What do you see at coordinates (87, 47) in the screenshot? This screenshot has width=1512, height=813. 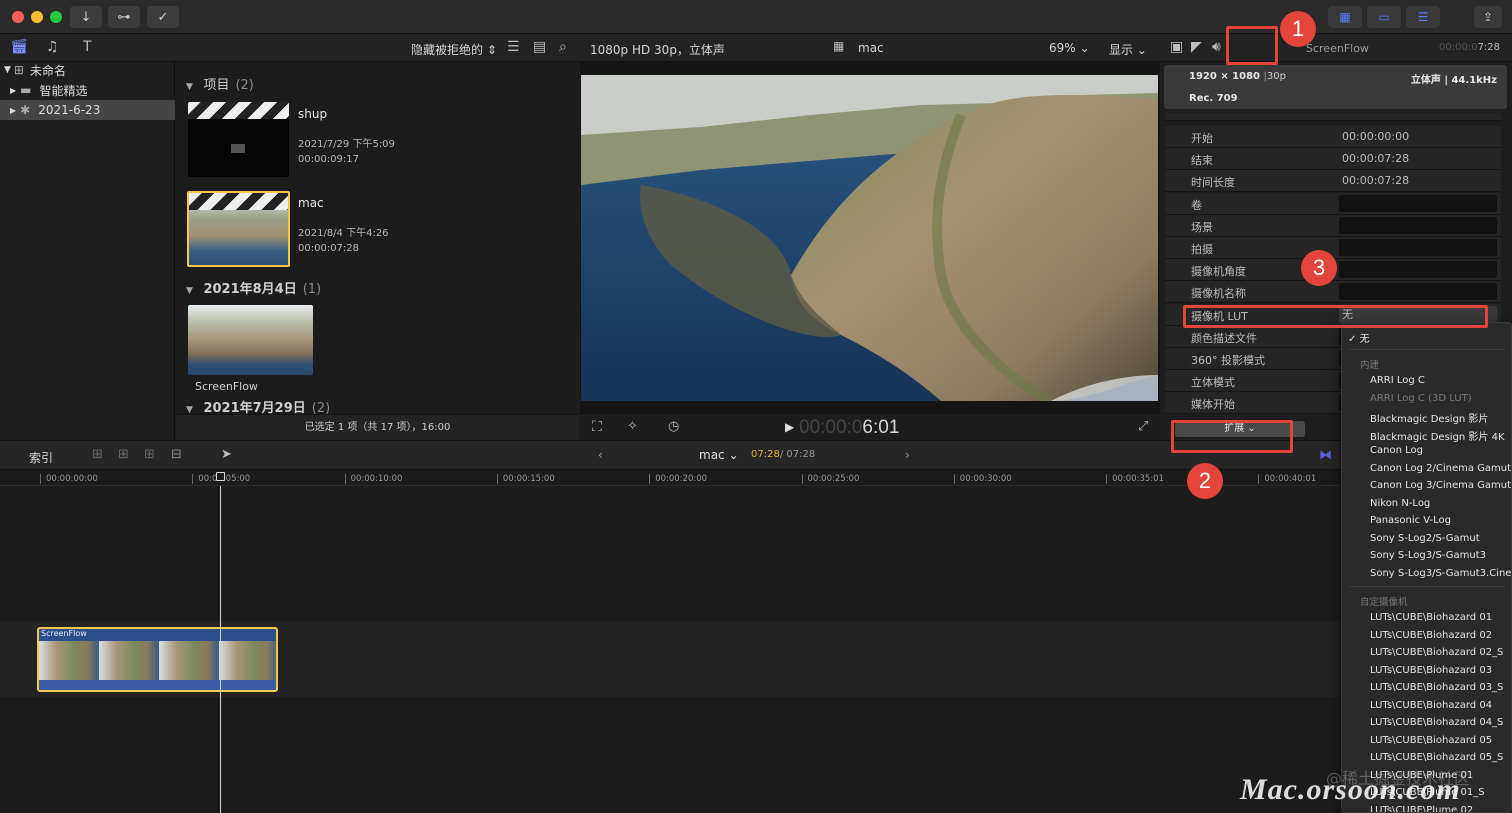 I see `titles-generators-icon: T` at bounding box center [87, 47].